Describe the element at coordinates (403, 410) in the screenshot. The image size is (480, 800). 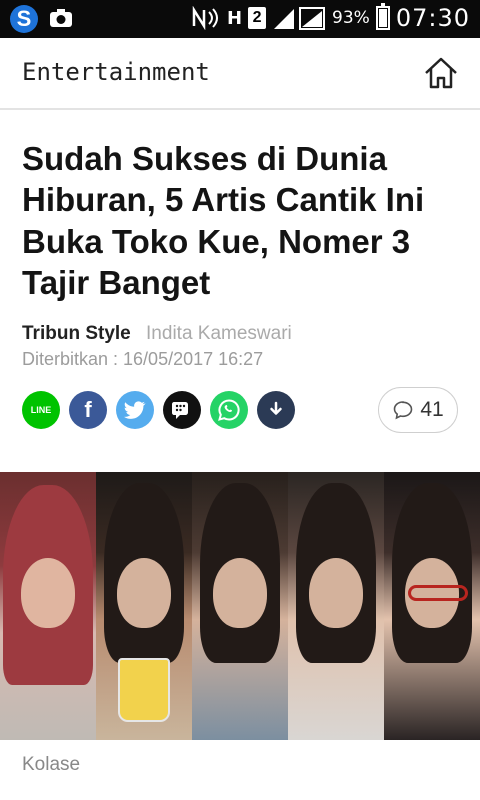
I see `comment-bubble-icon` at that location.